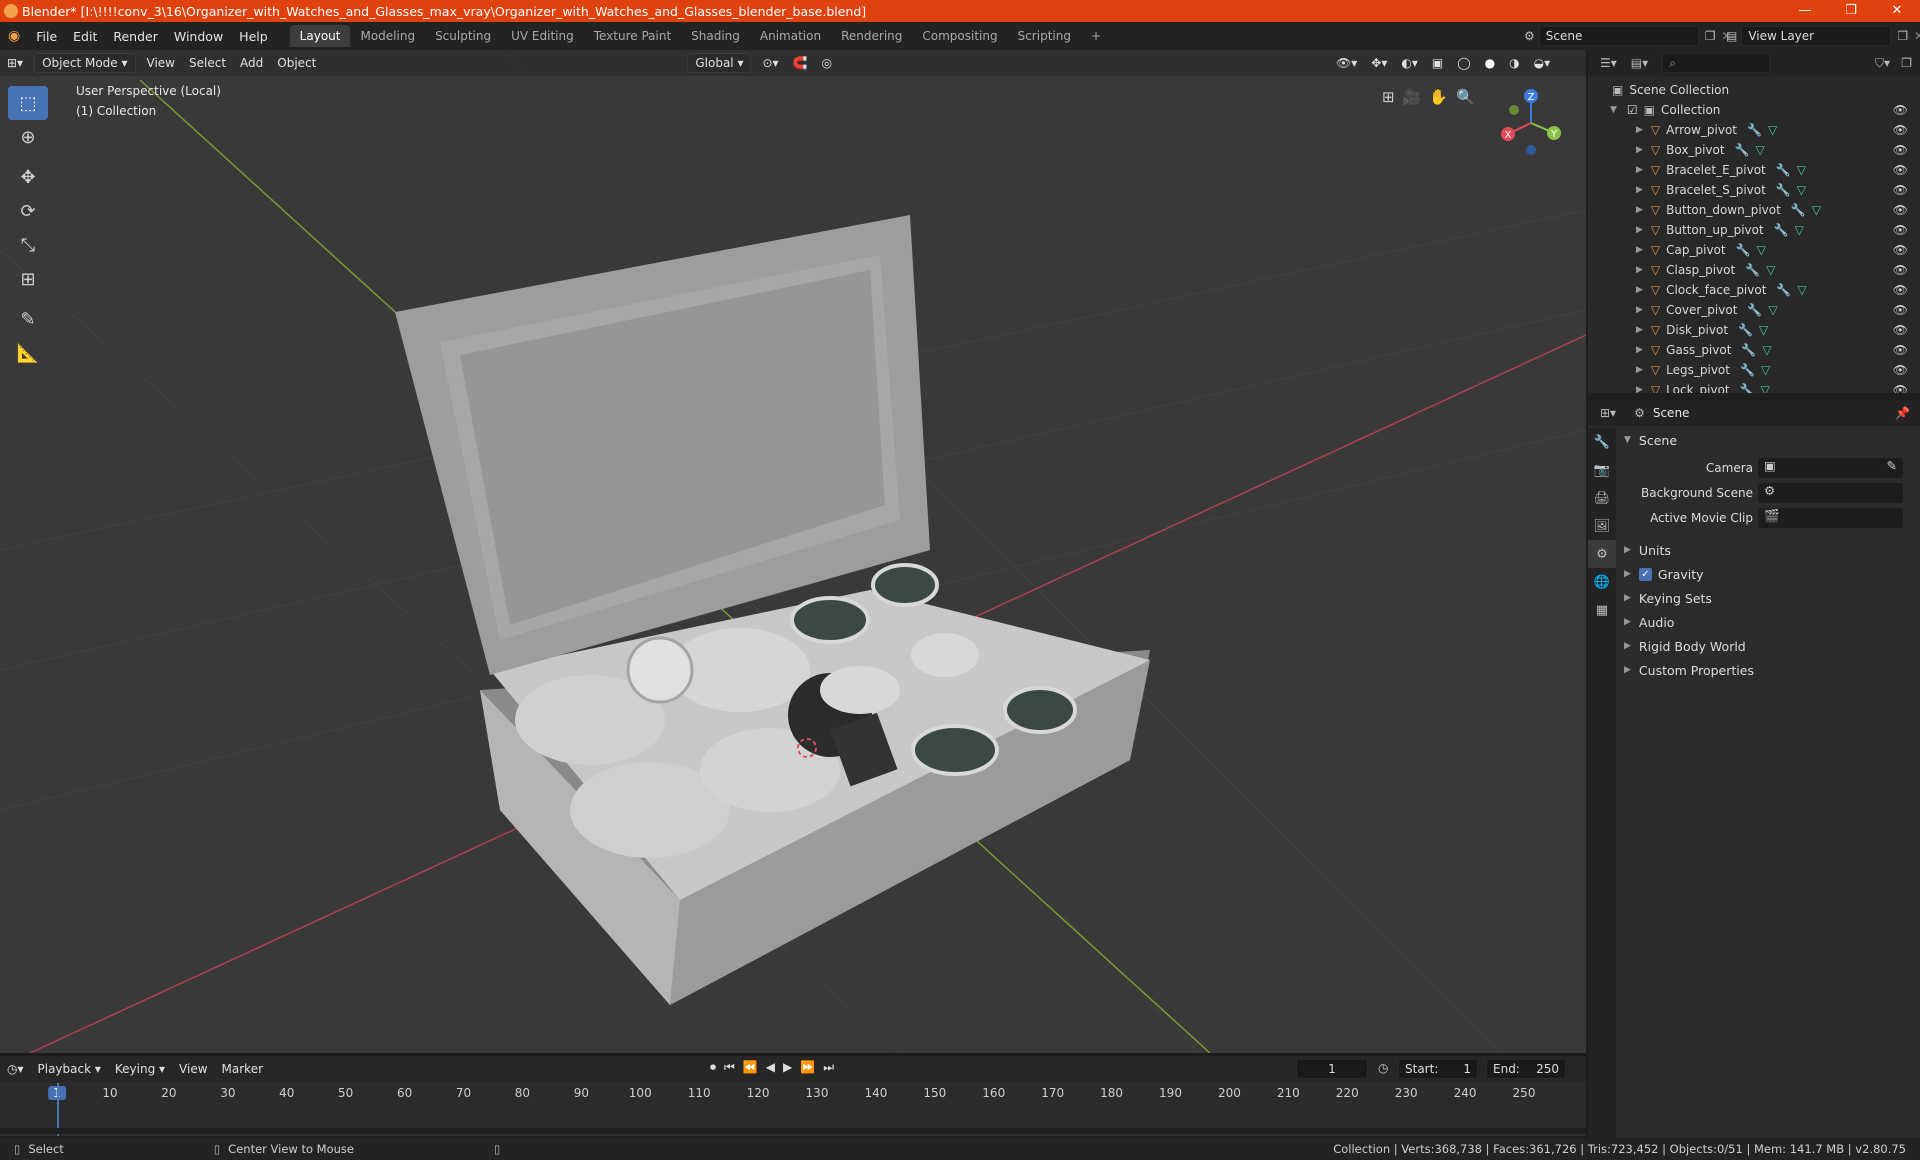  What do you see at coordinates (729, 1067) in the screenshot?
I see `jump-start-icon: ⏮` at bounding box center [729, 1067].